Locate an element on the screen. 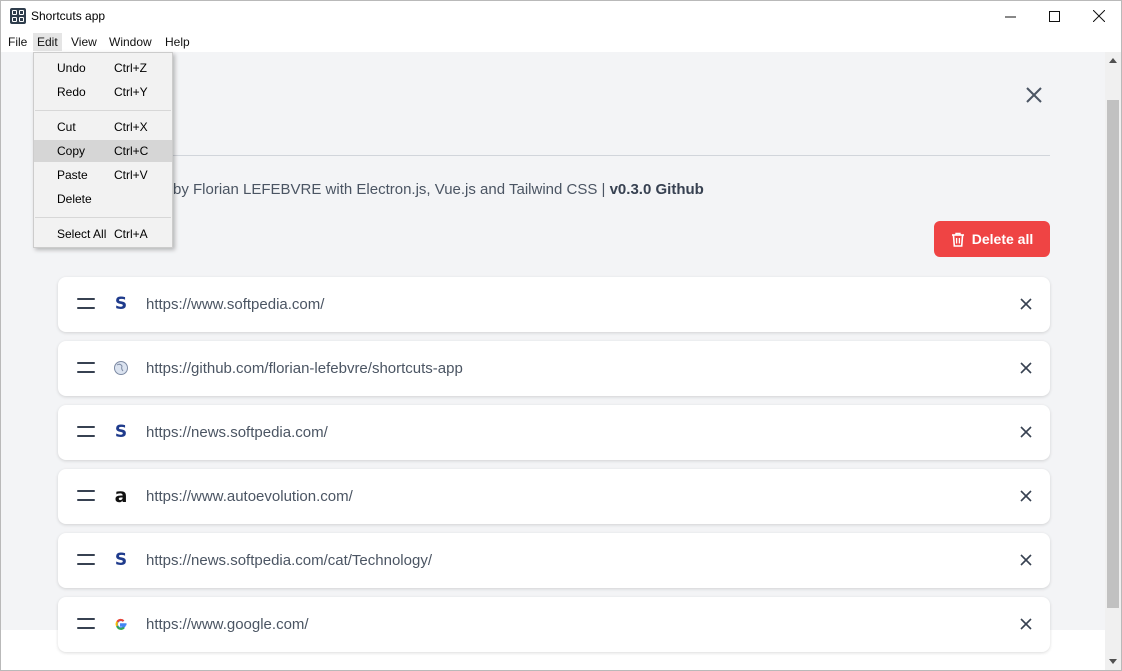 The width and height of the screenshot is (1122, 671). trash-icon is located at coordinates (957, 239).